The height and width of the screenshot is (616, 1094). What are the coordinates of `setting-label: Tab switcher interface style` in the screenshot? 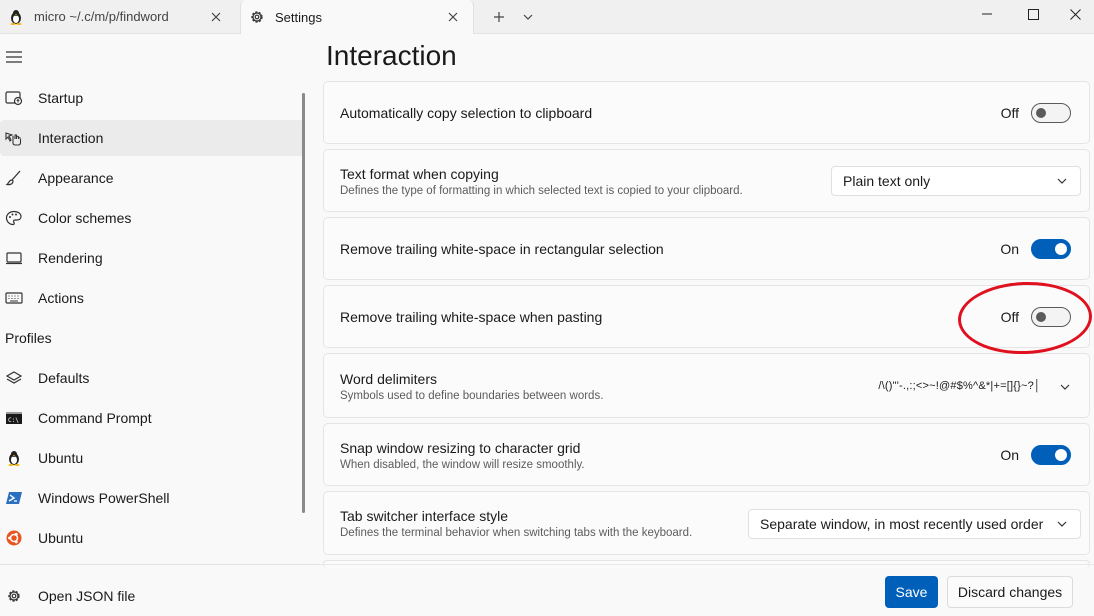 It's located at (424, 516).